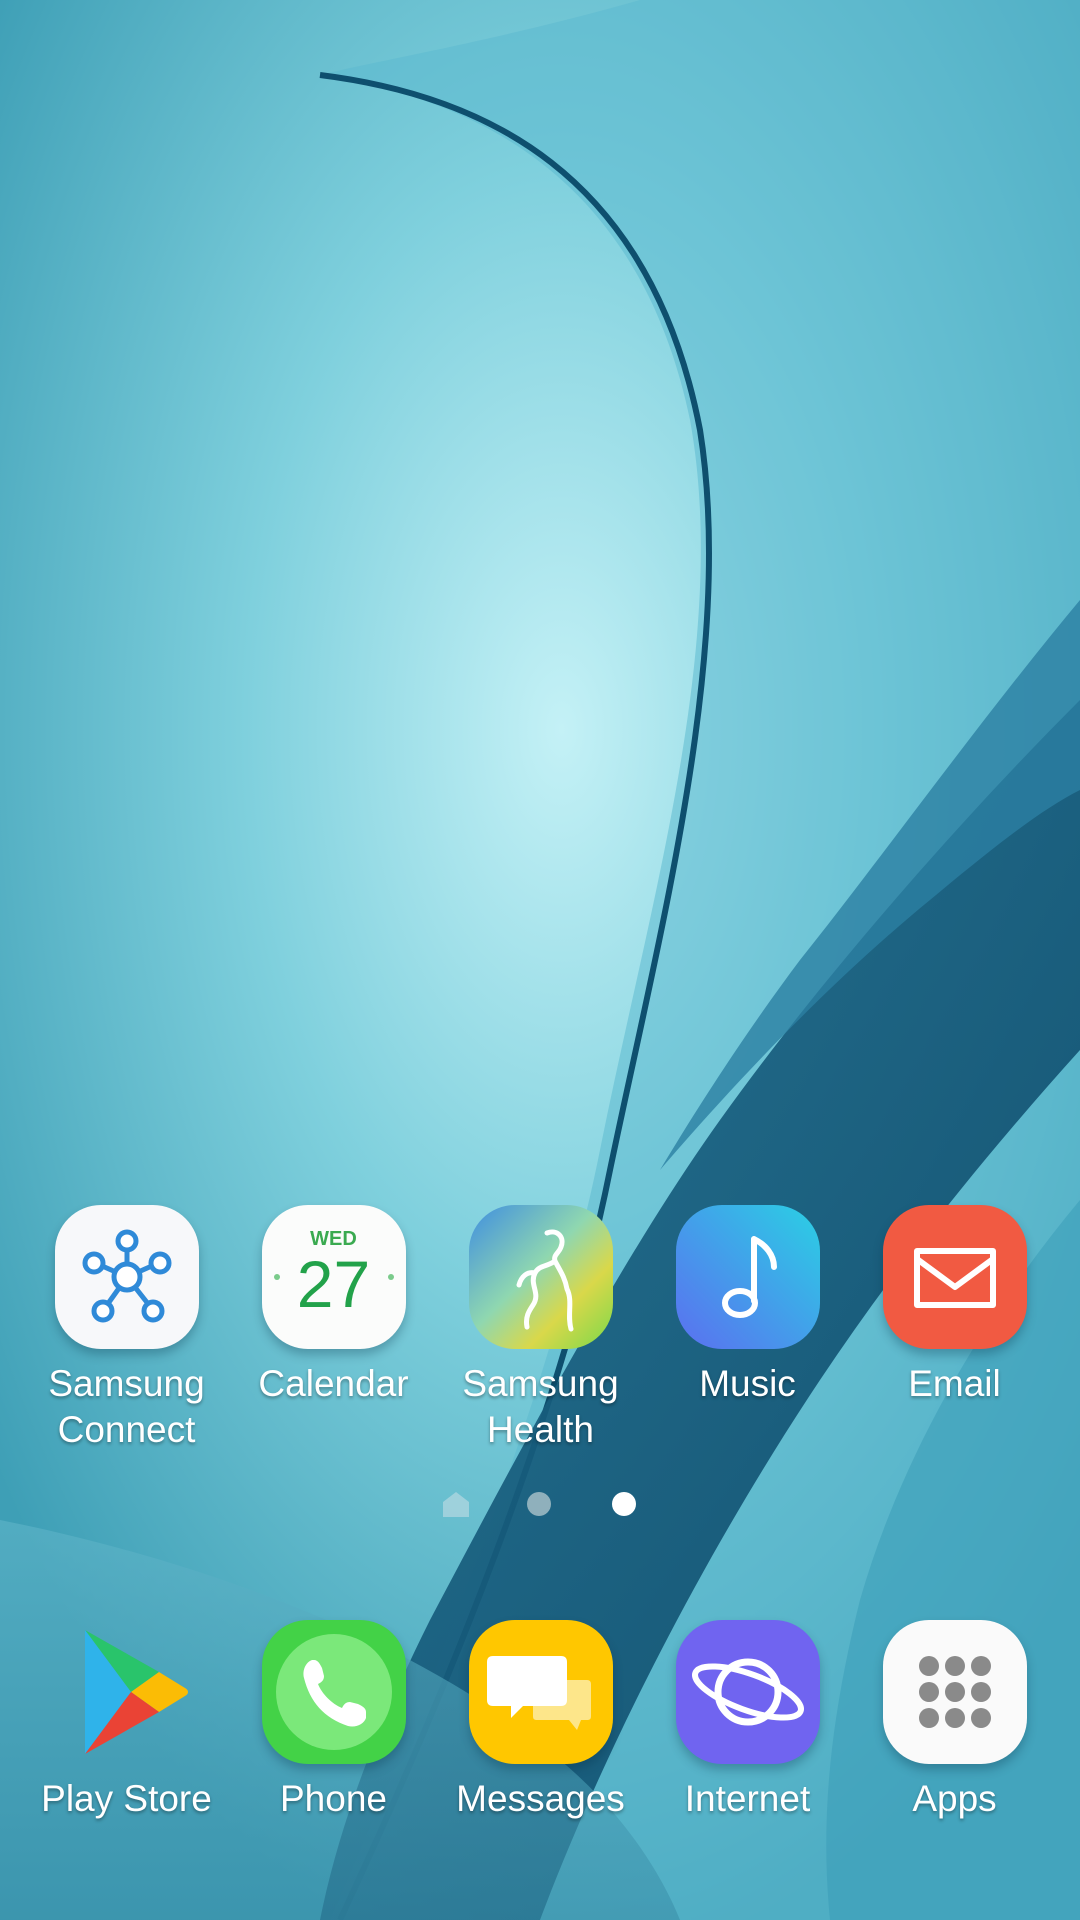 This screenshot has height=1920, width=1080. I want to click on app-label: Email, so click(954, 1383).